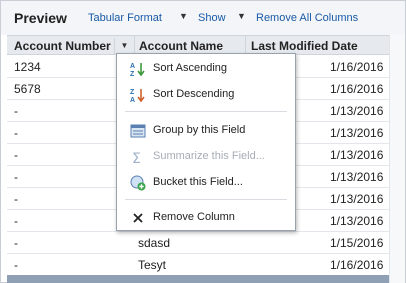  Describe the element at coordinates (357, 243) in the screenshot. I see `cell-last-modified: 1/15/2016` at that location.